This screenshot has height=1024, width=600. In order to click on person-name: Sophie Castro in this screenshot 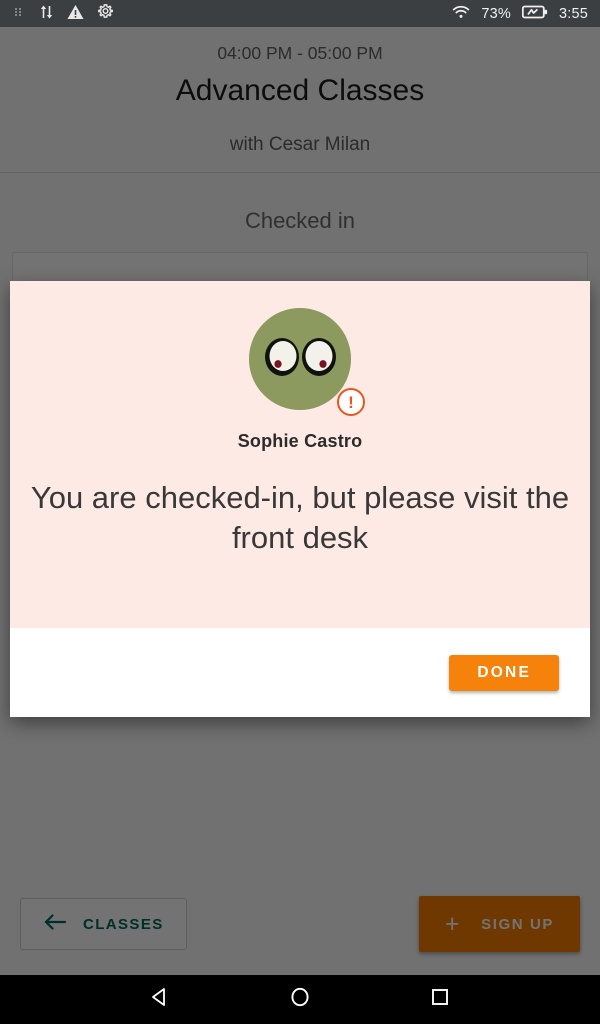, I will do `click(300, 441)`.